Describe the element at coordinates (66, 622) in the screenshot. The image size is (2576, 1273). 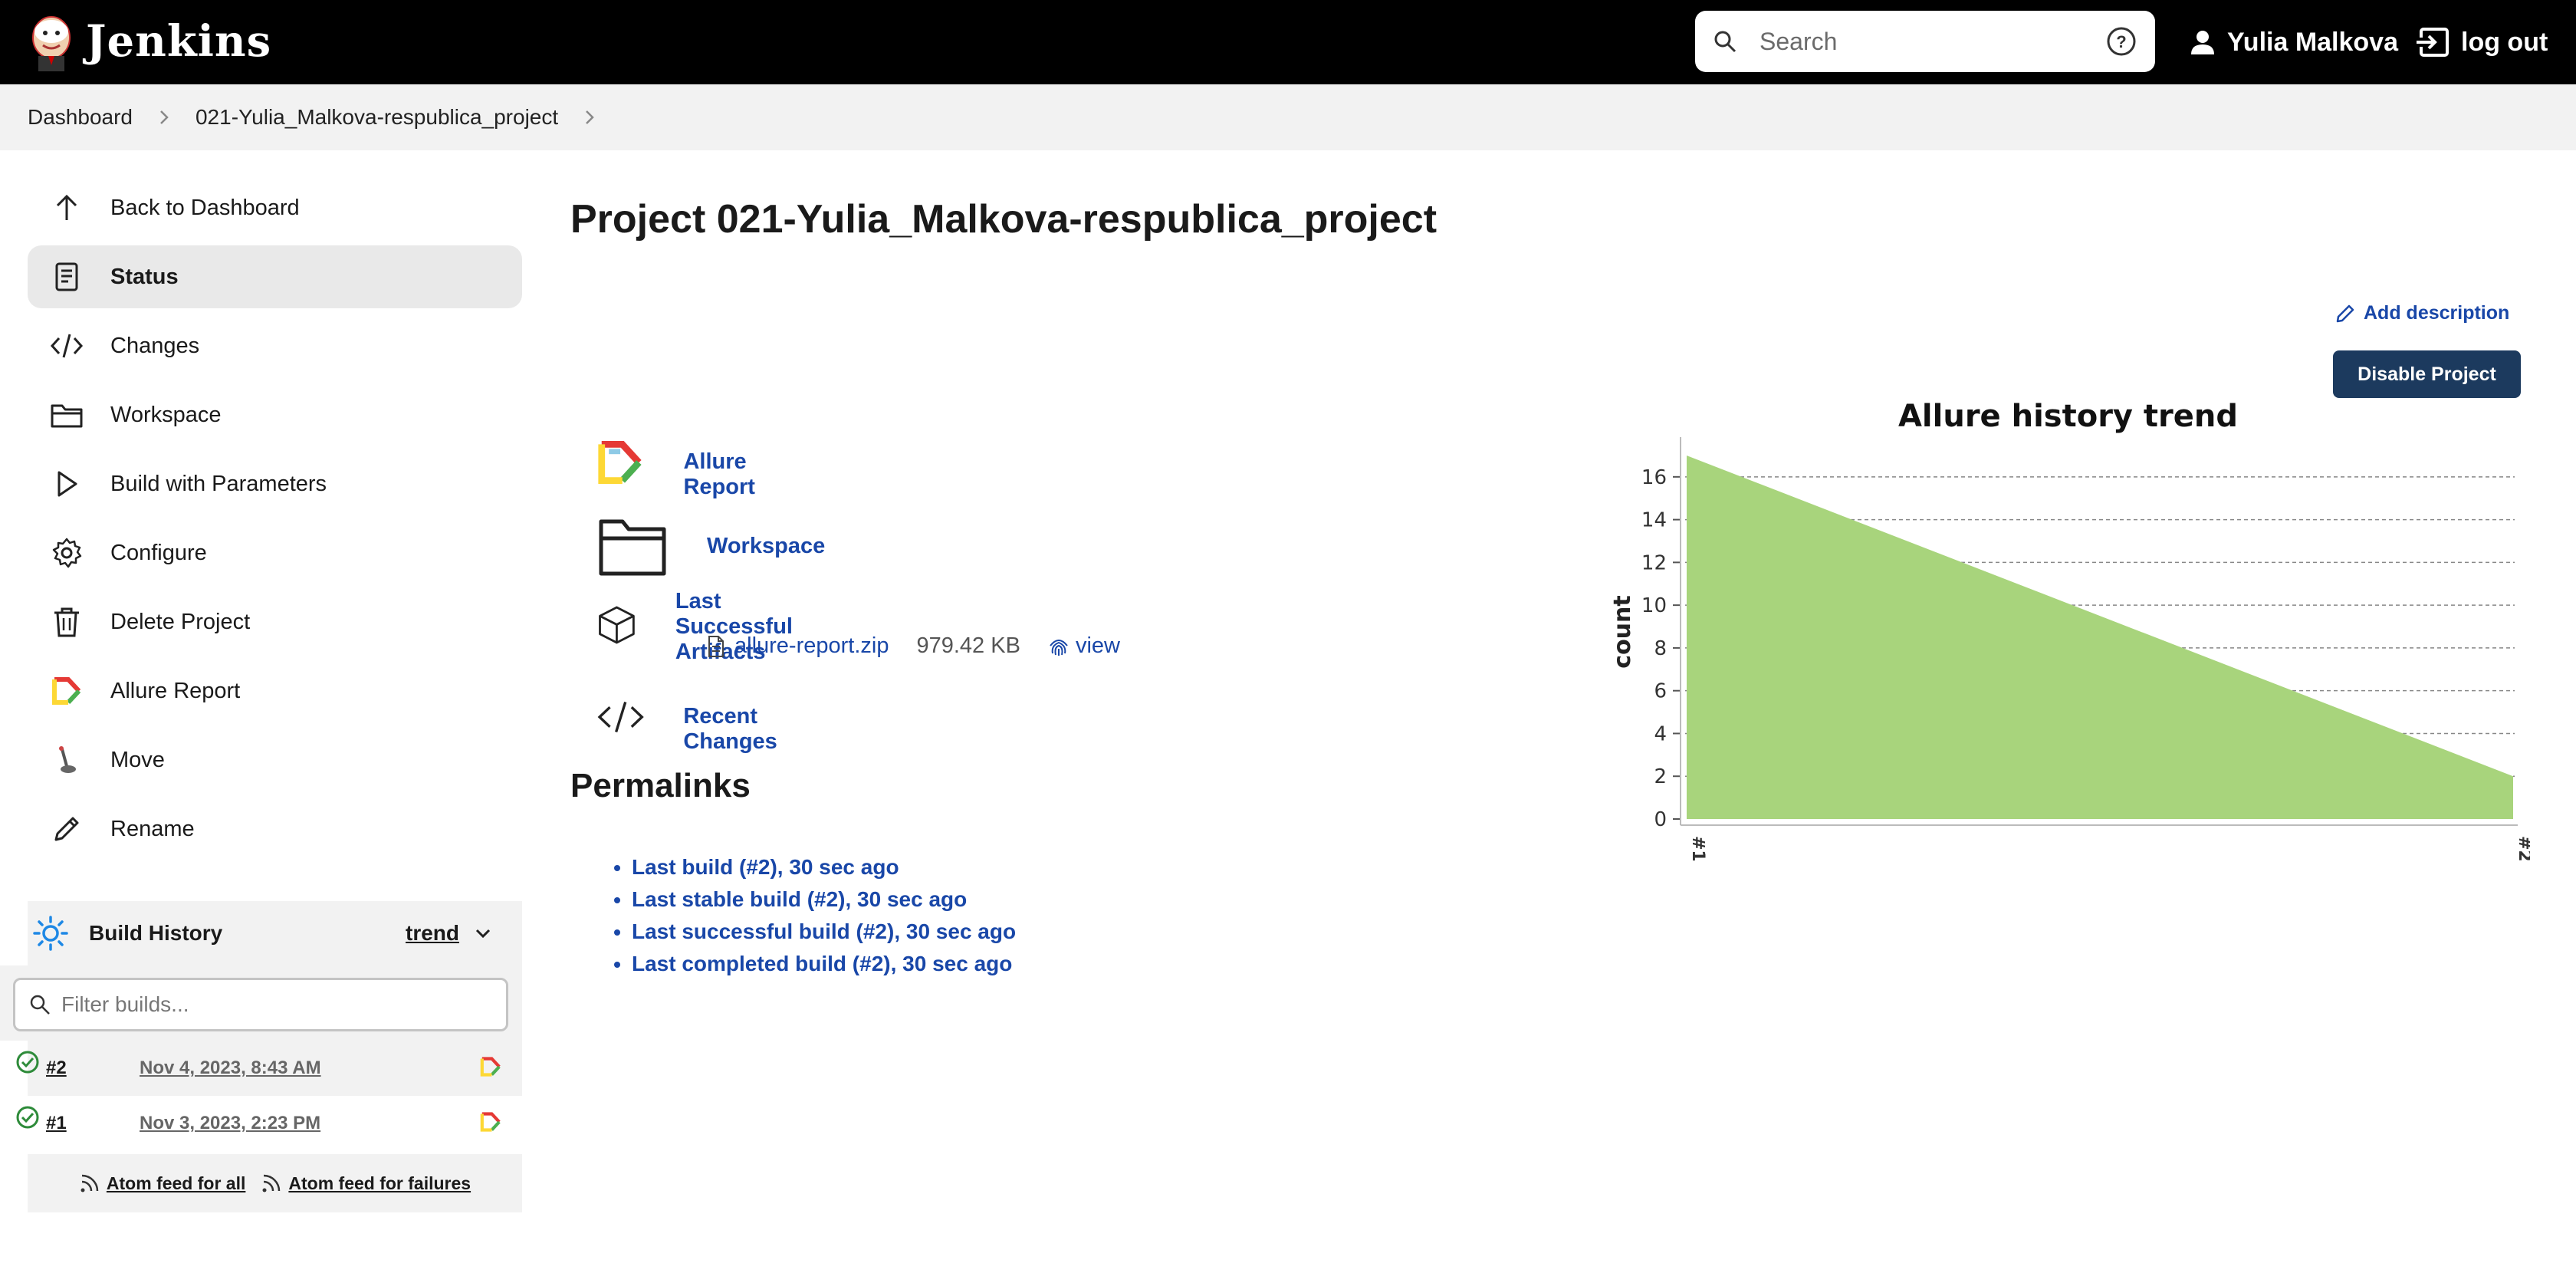
I see `trash-icon` at that location.